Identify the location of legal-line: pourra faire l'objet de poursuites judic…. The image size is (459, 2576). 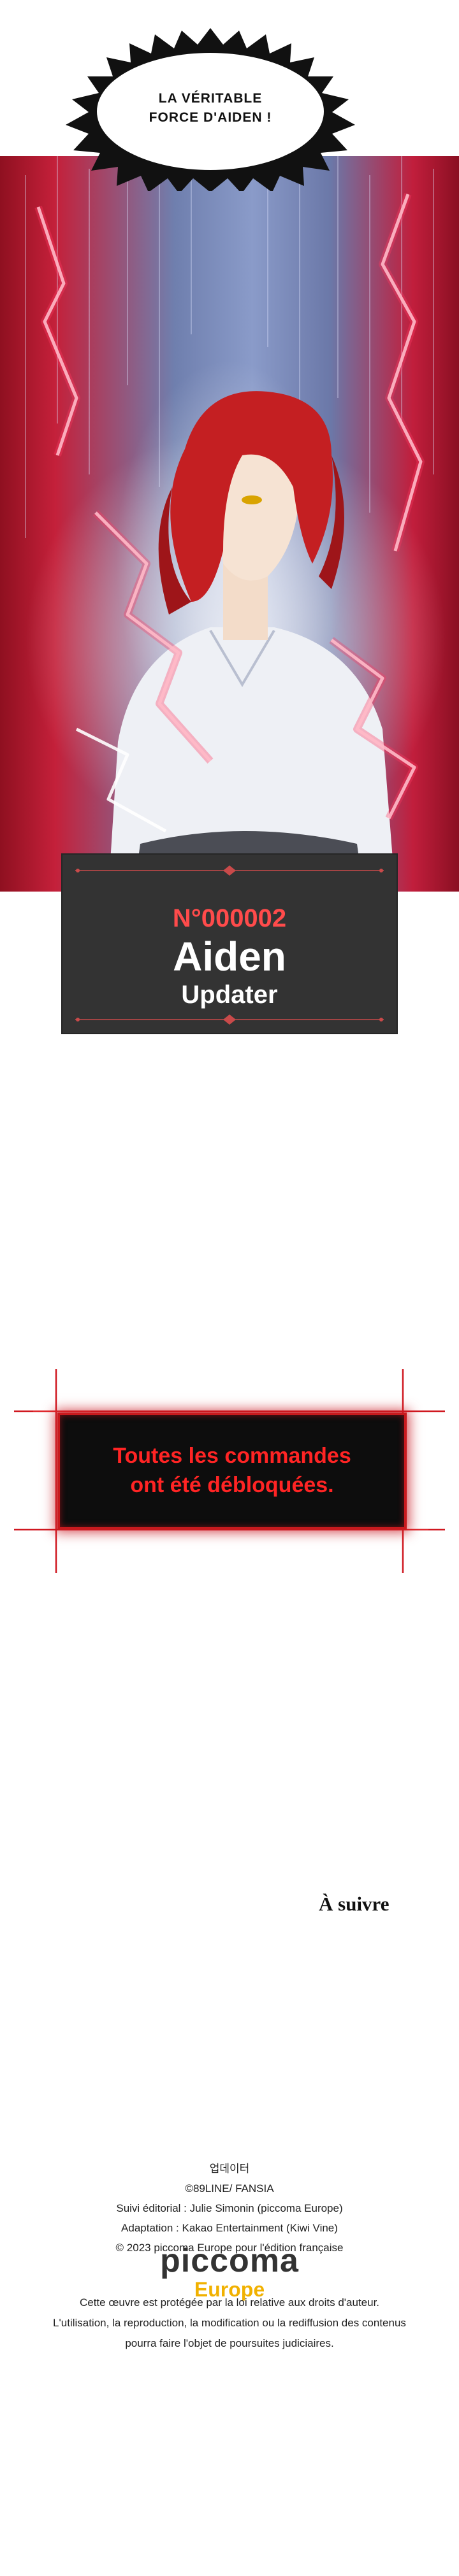
(229, 2343).